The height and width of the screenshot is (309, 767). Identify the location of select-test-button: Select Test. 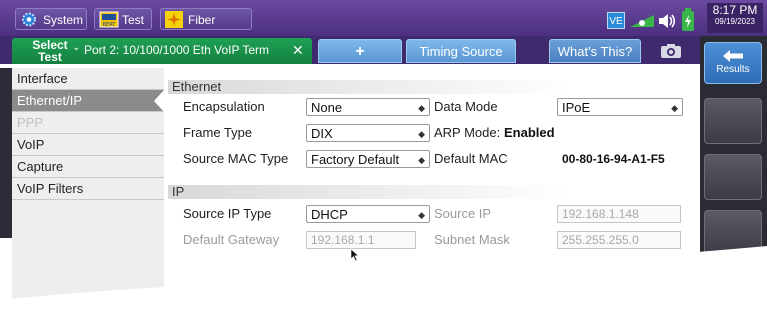
(50, 51).